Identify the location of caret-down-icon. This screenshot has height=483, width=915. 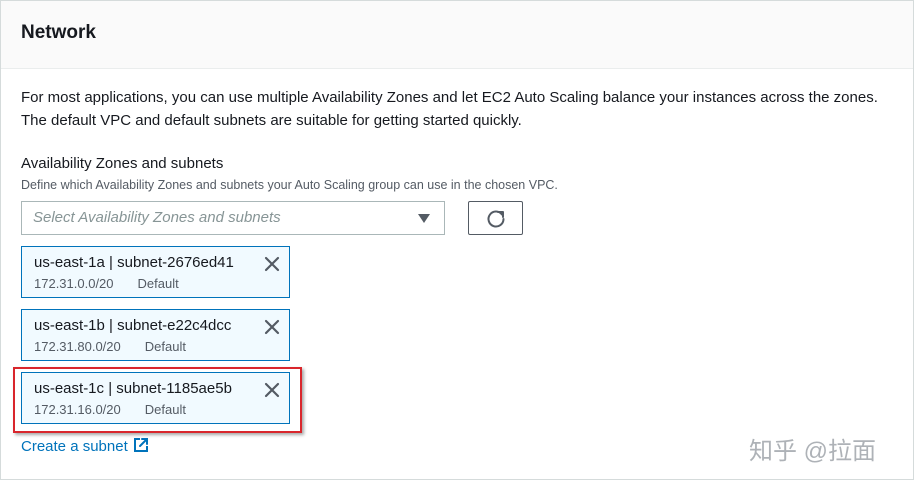
(424, 218).